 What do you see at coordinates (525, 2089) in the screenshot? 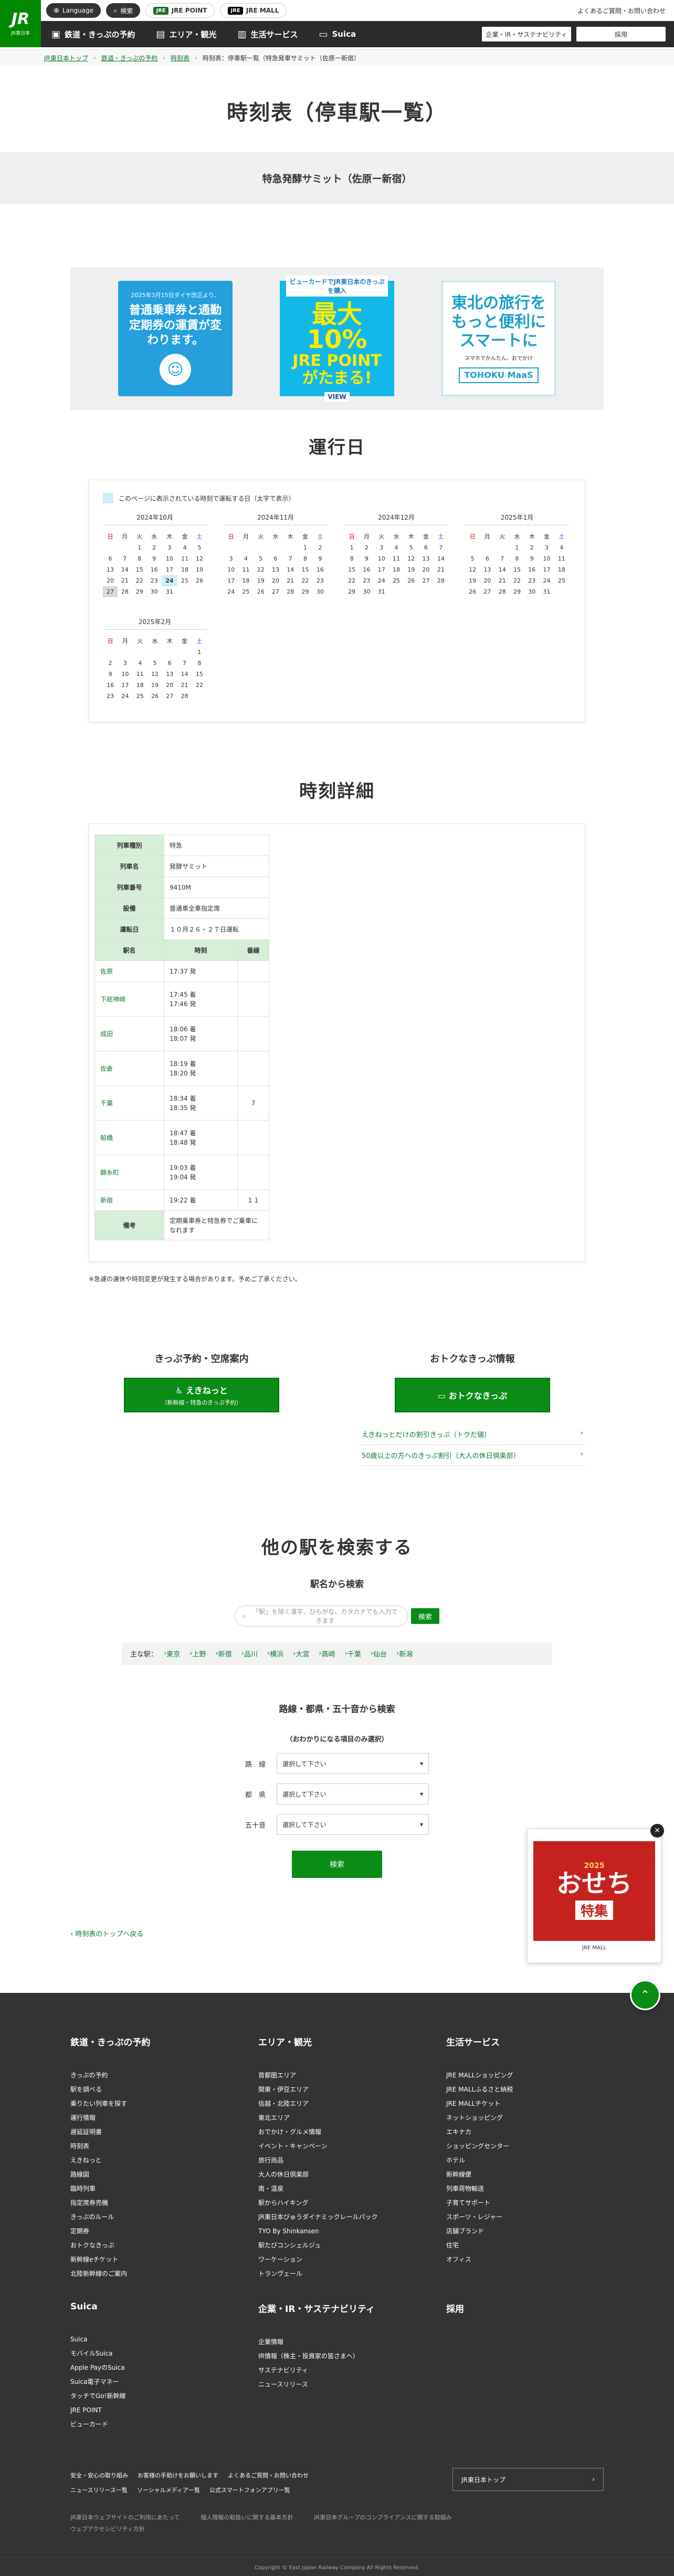
I see `footer-link: JRE MALLふるさと納税` at bounding box center [525, 2089].